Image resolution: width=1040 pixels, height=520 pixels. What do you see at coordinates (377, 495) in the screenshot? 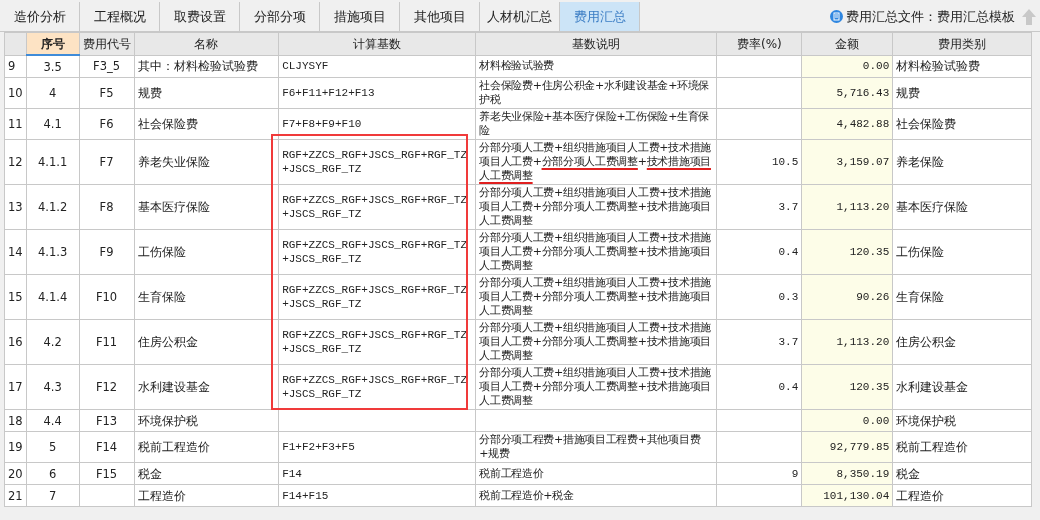
I see `table-cell: F14+F15` at bounding box center [377, 495].